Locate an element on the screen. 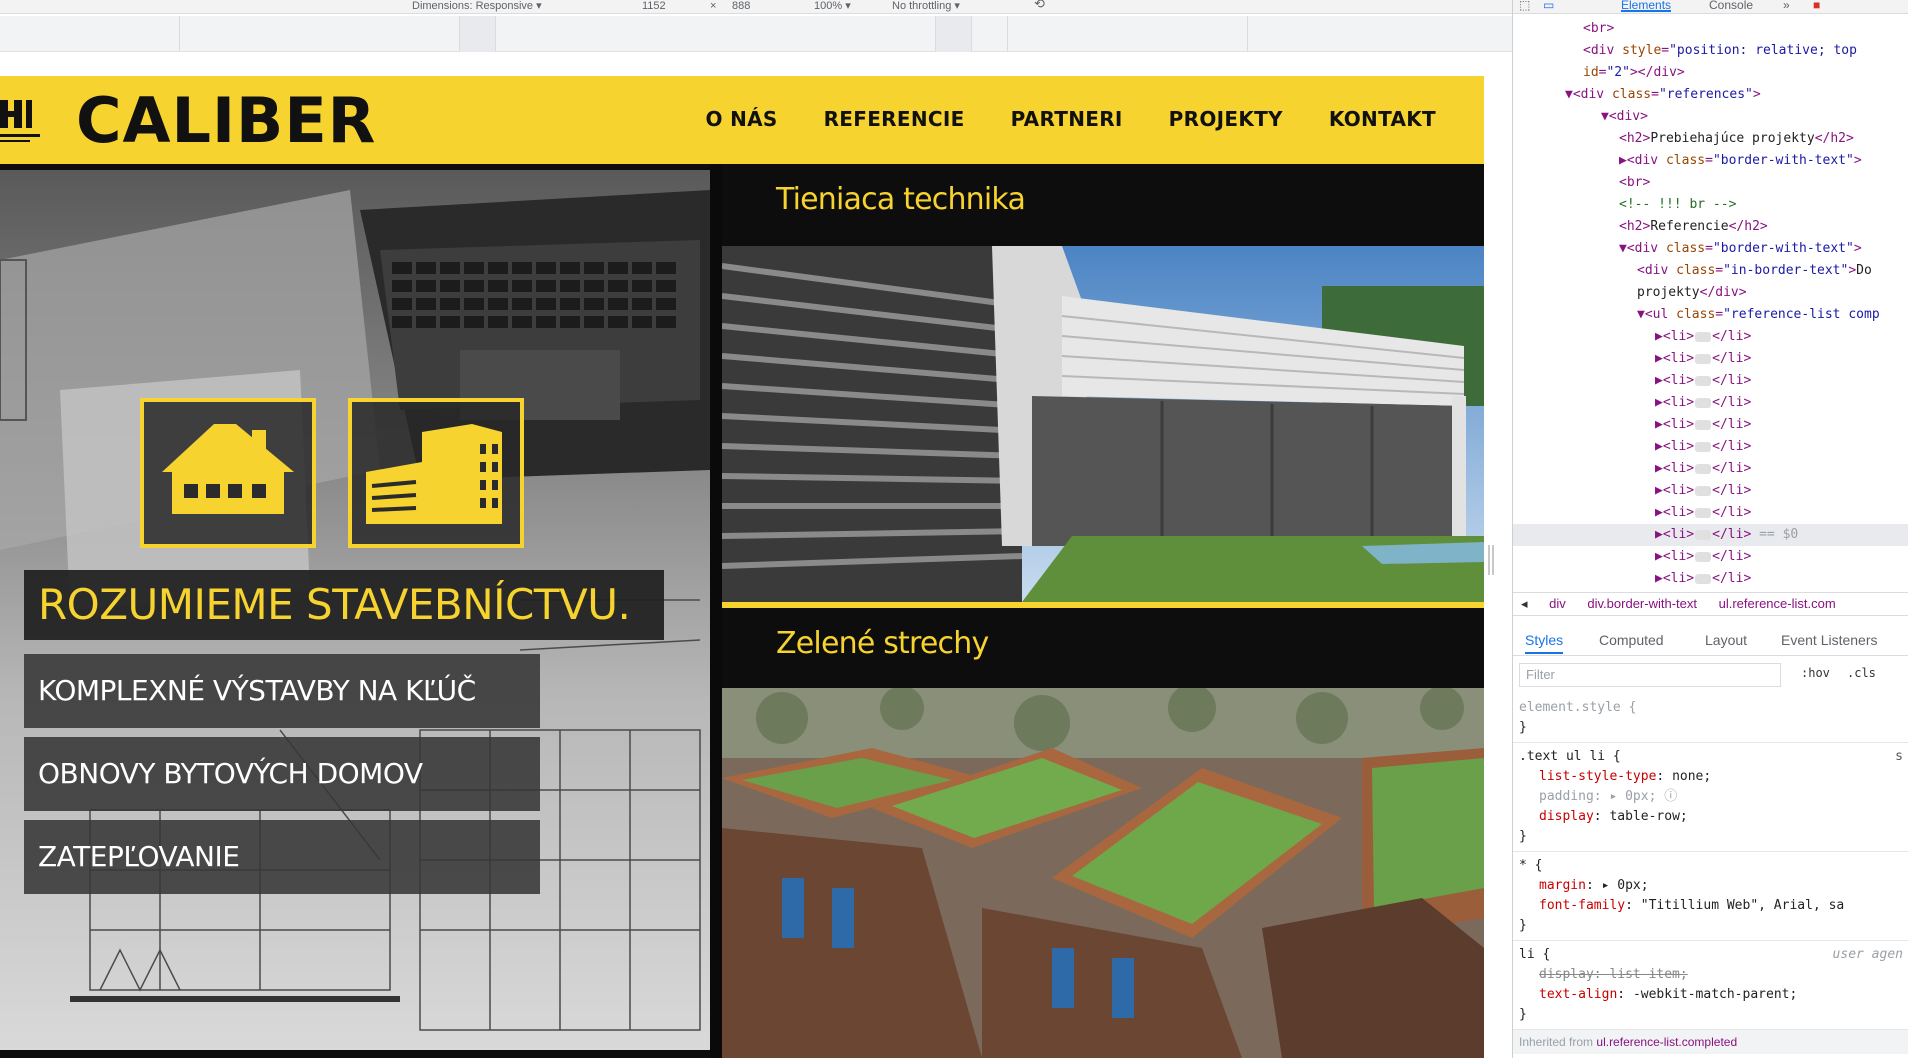 This screenshot has width=1908, height=1058. shading-facade-photo is located at coordinates (1103, 424).